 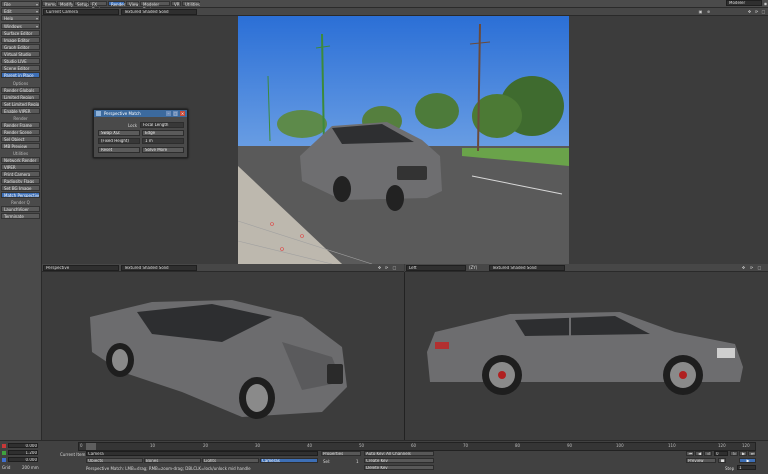 I want to click on render-heading: Render, so click(x=20, y=118).